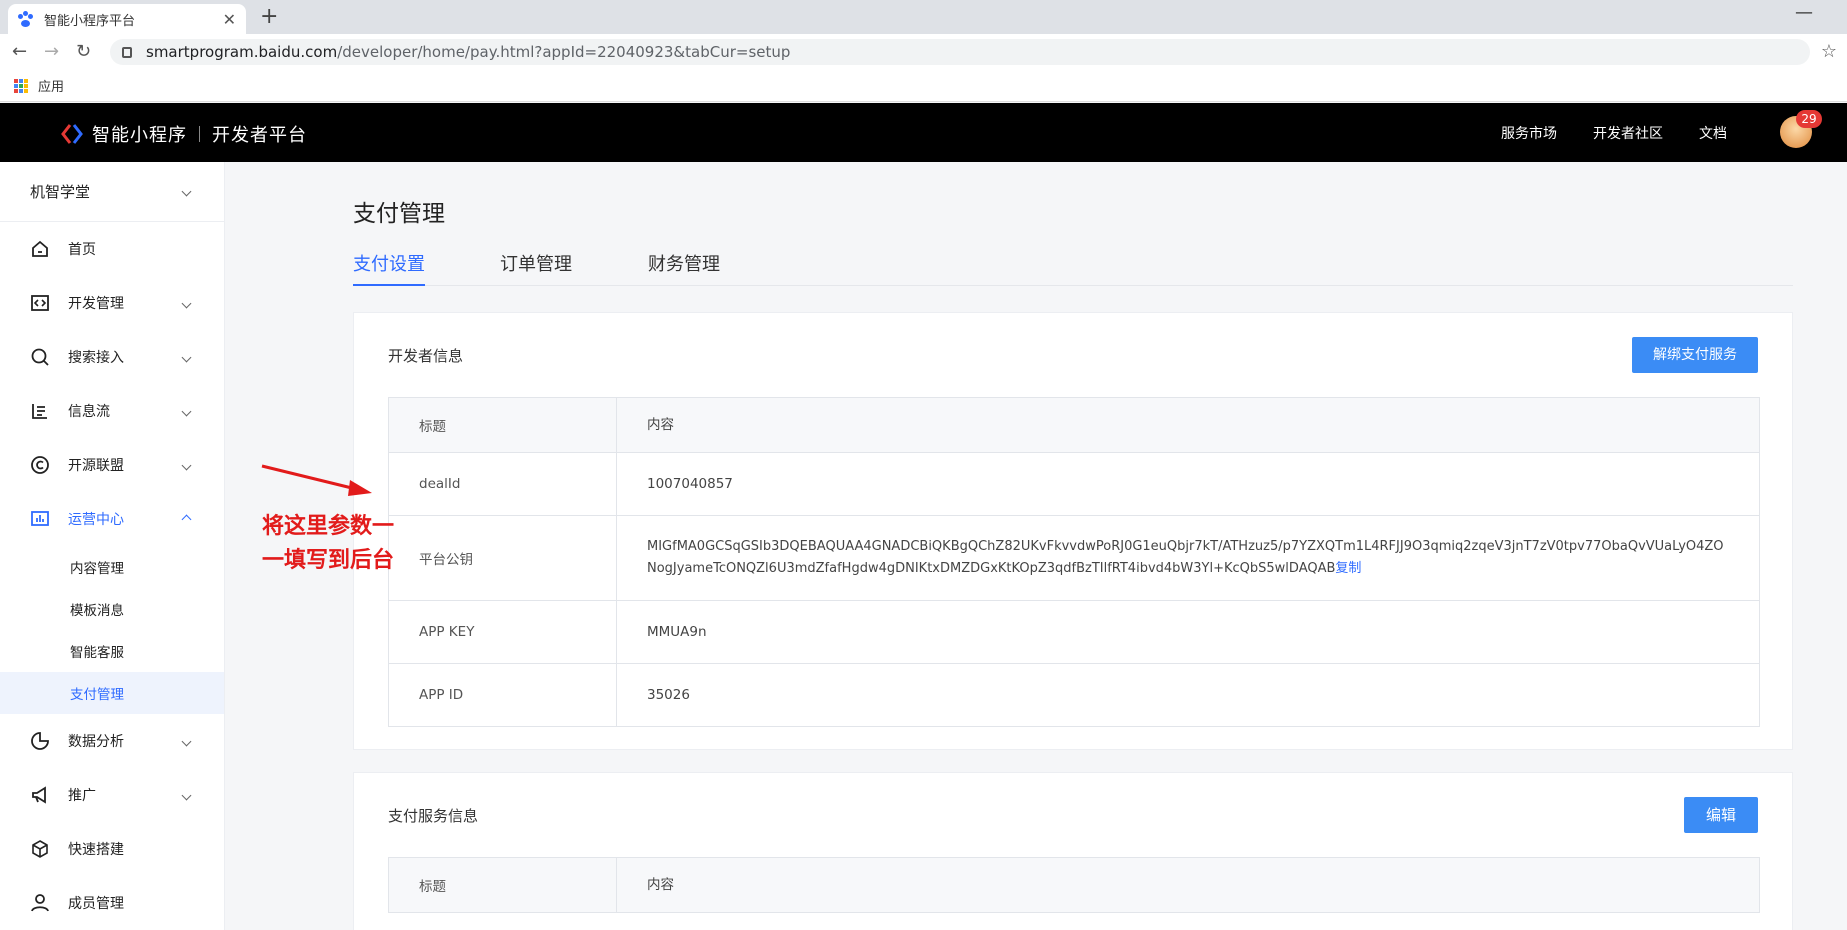  What do you see at coordinates (127, 52) in the screenshot?
I see `lock-icon` at bounding box center [127, 52].